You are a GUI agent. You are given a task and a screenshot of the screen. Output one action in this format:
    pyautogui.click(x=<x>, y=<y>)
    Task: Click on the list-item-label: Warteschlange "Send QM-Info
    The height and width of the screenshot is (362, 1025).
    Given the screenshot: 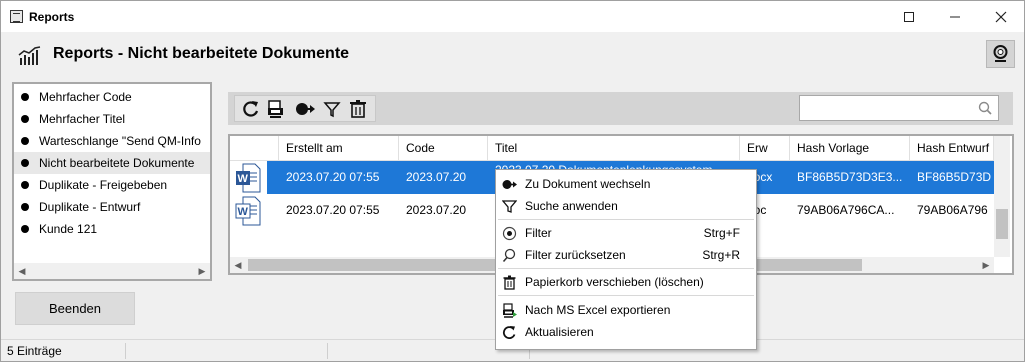 What is the action you would take?
    pyautogui.click(x=120, y=141)
    